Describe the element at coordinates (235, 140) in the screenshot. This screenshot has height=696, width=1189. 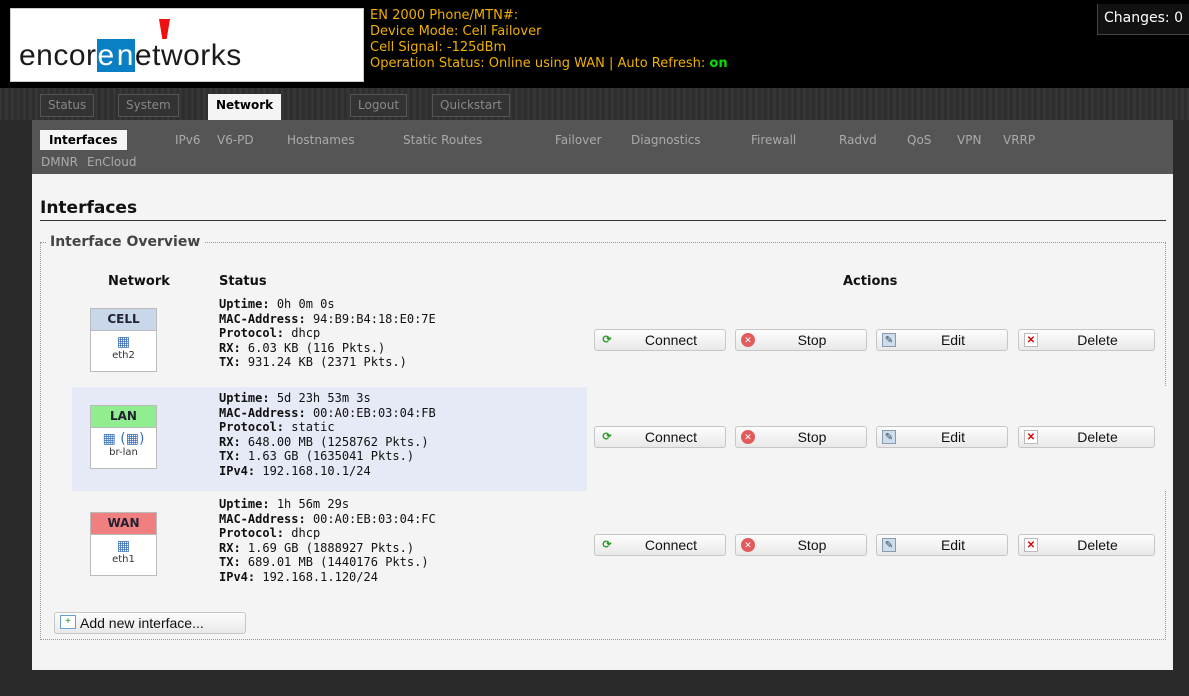
I see `subtab-v6-pd: V6-PD` at that location.